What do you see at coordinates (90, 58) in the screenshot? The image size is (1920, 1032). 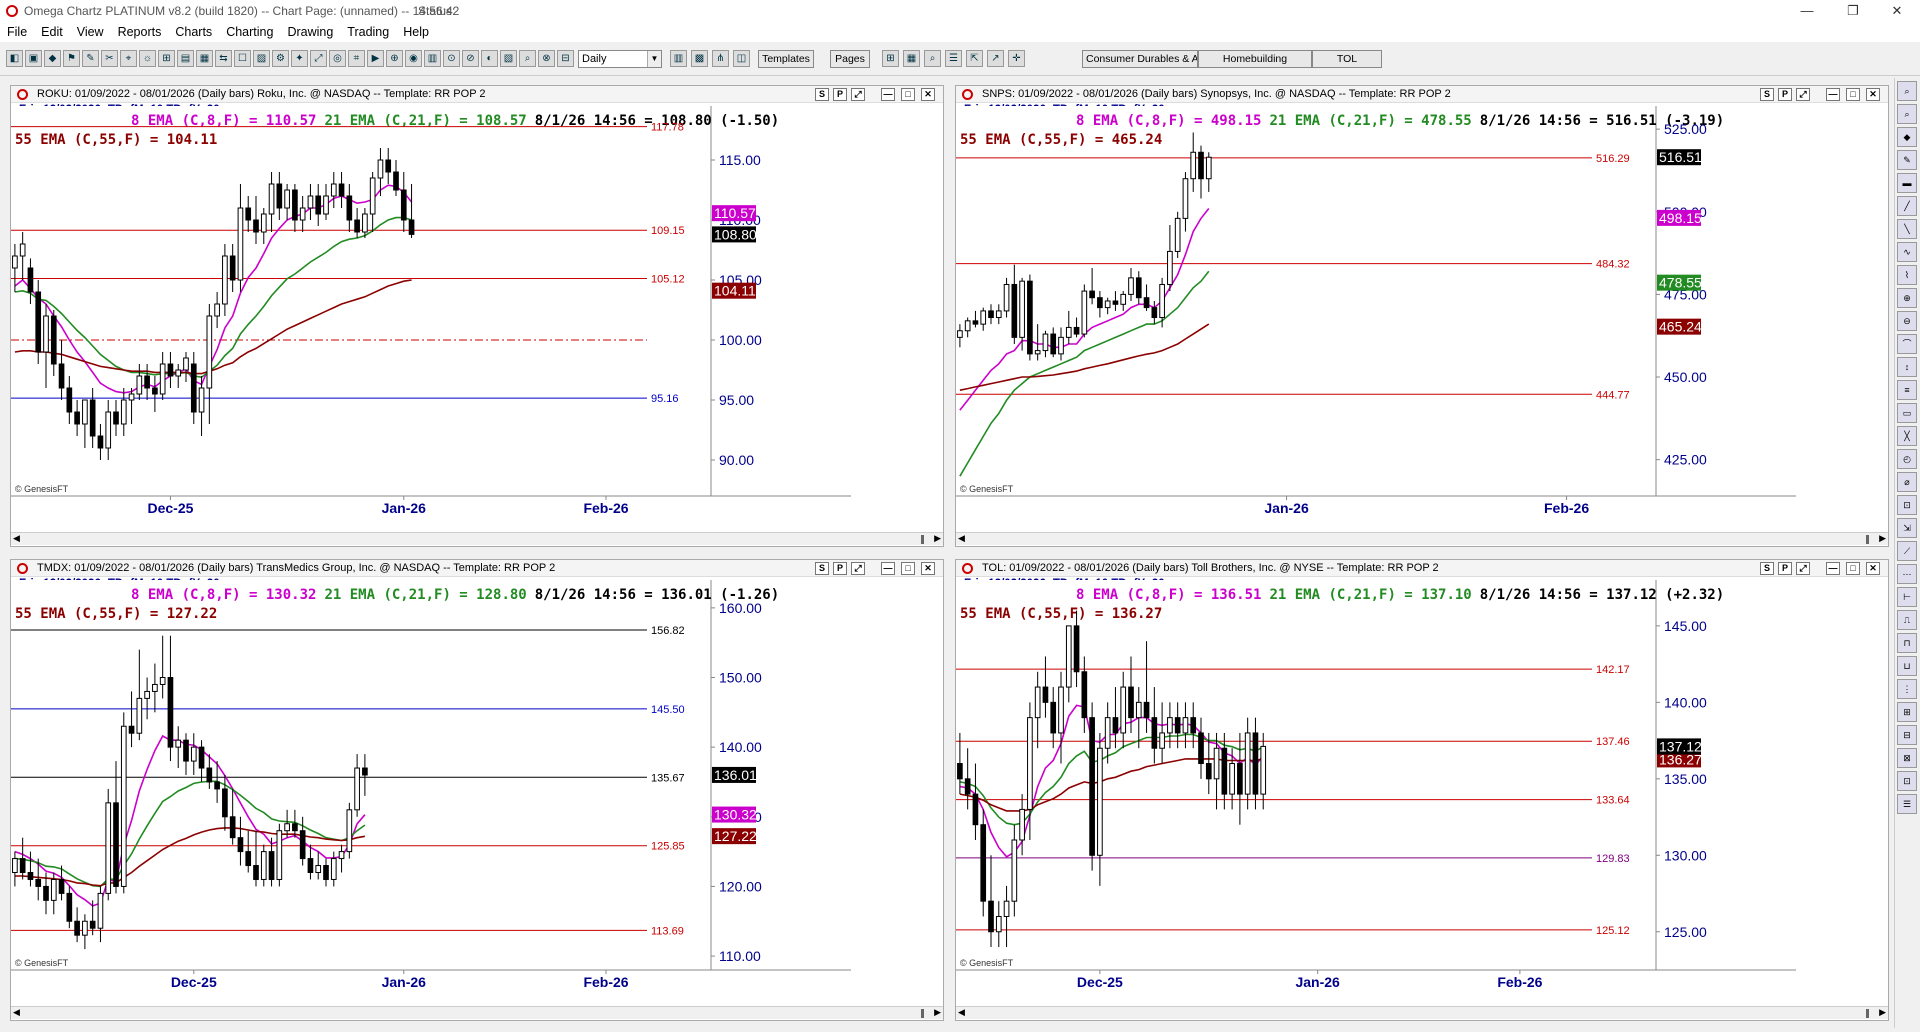 I see `toolbar-tool-icon: ✎` at bounding box center [90, 58].